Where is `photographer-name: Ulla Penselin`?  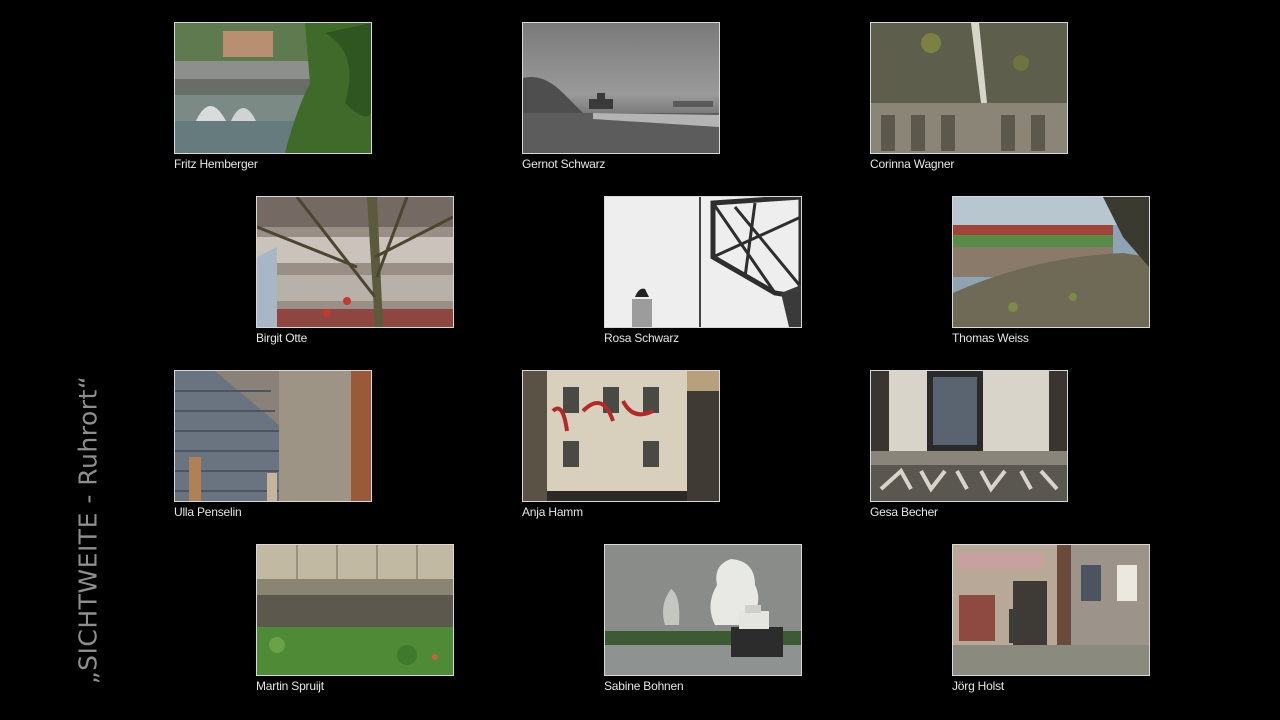
photographer-name: Ulla Penselin is located at coordinates (208, 512).